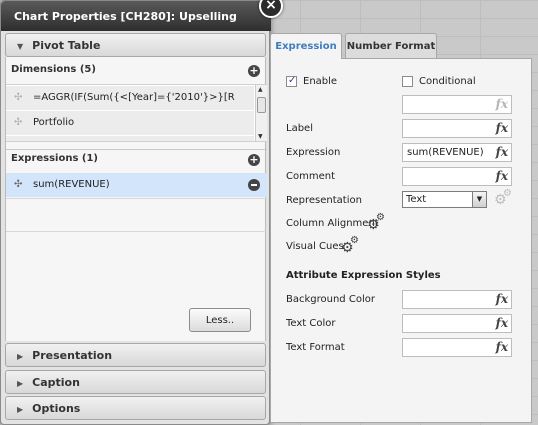 This screenshot has width=538, height=425. I want to click on background-color-field: fx, so click(457, 299).